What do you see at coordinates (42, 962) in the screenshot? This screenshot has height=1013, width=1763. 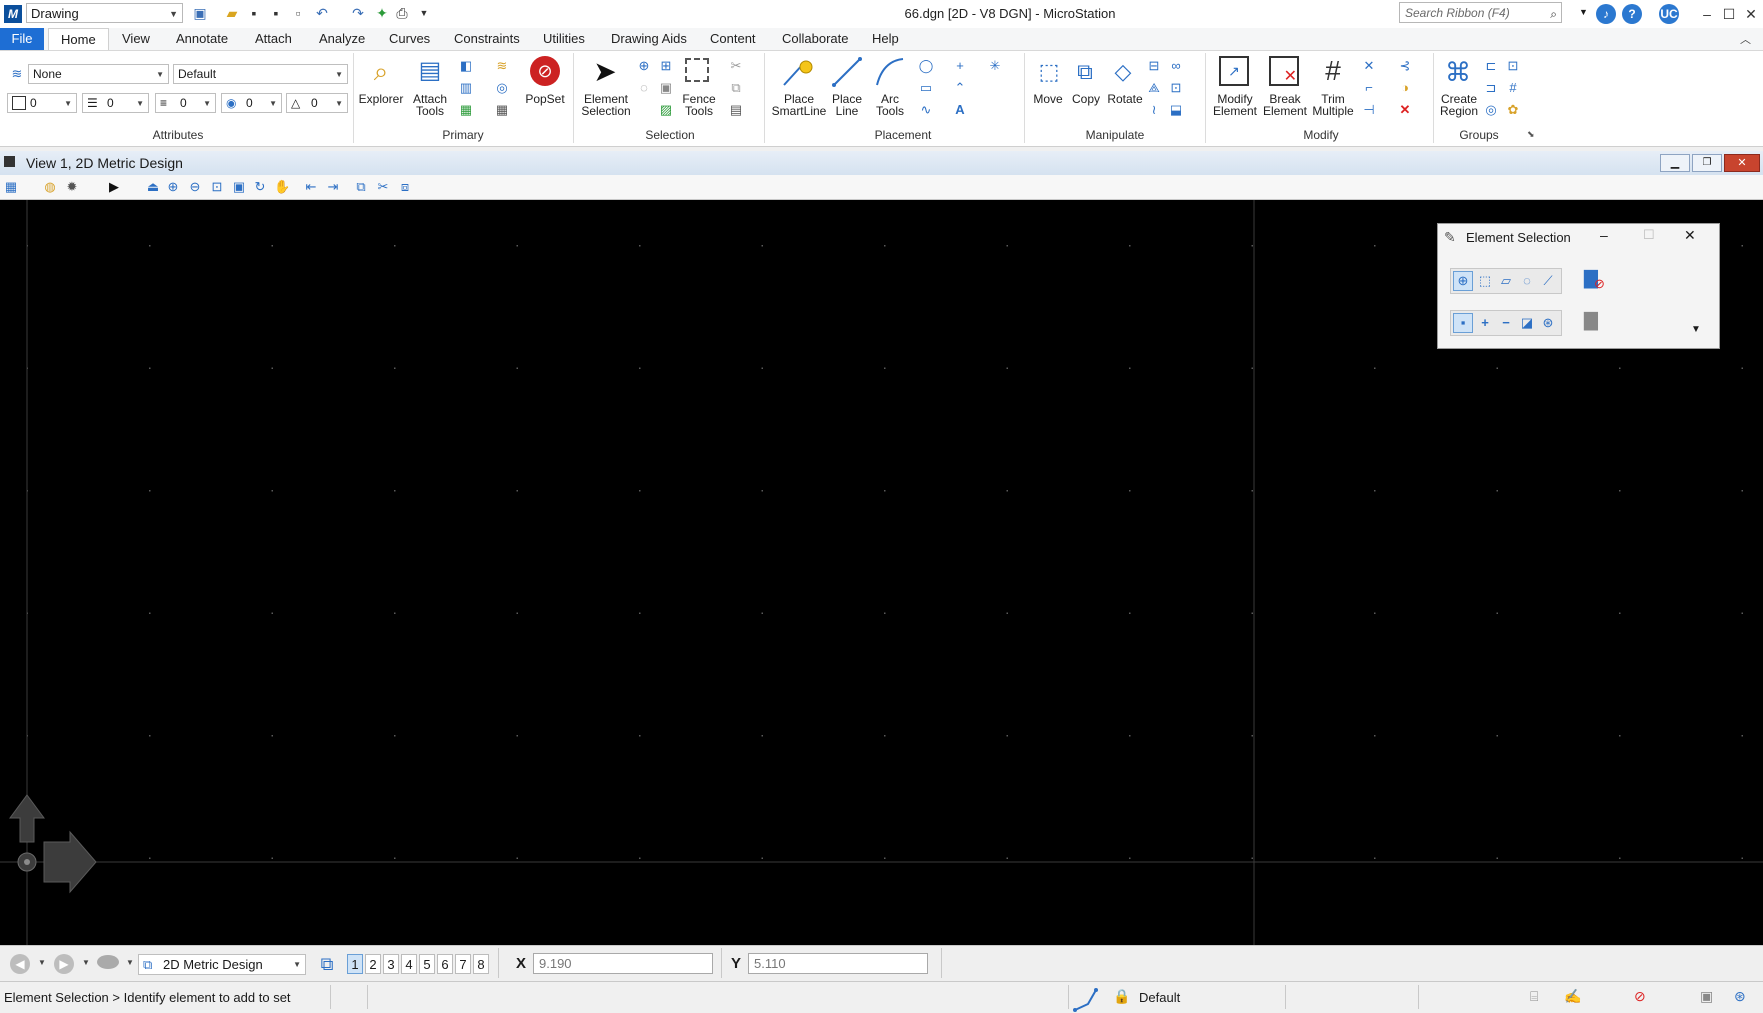 I see `back-dropdown-icon: ▼` at bounding box center [42, 962].